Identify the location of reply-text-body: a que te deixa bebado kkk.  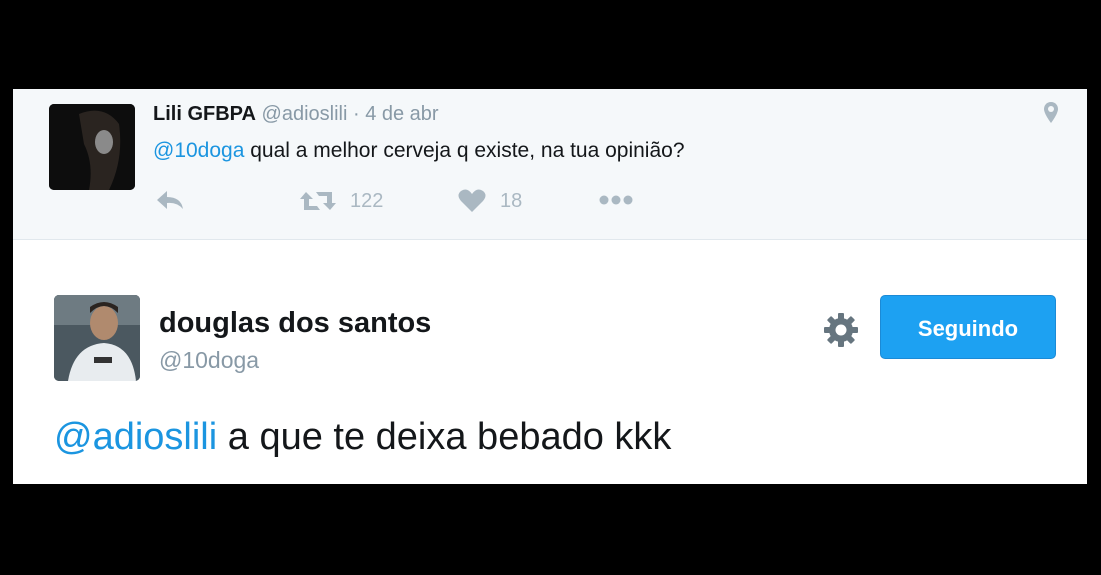
(444, 437).